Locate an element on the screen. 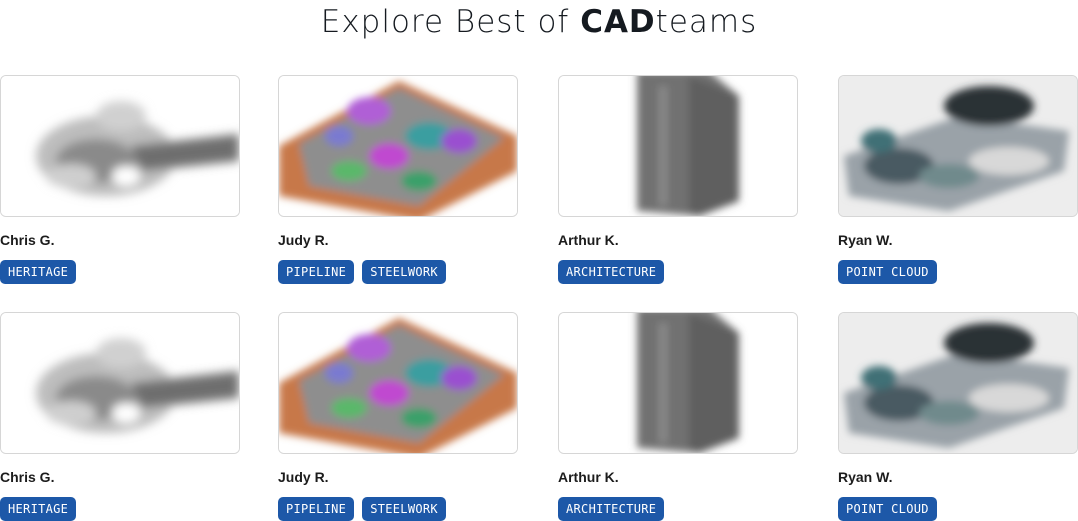 This screenshot has width=1078, height=521. page-title: Explore Best of CADteams is located at coordinates (539, 22).